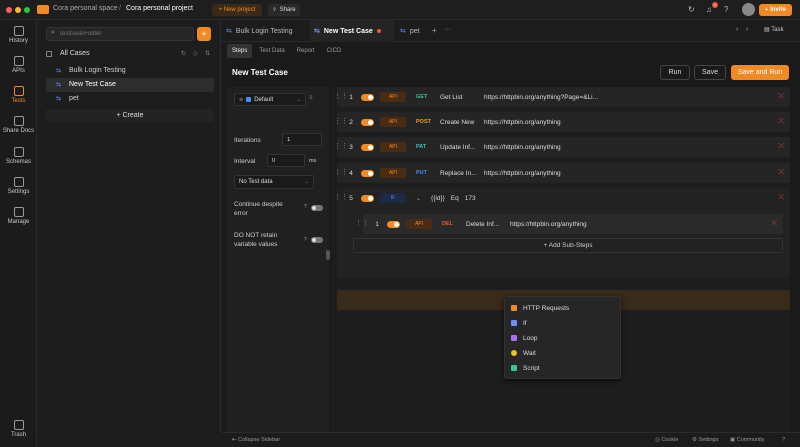  What do you see at coordinates (9, 10) in the screenshot?
I see `close-window-icon` at bounding box center [9, 10].